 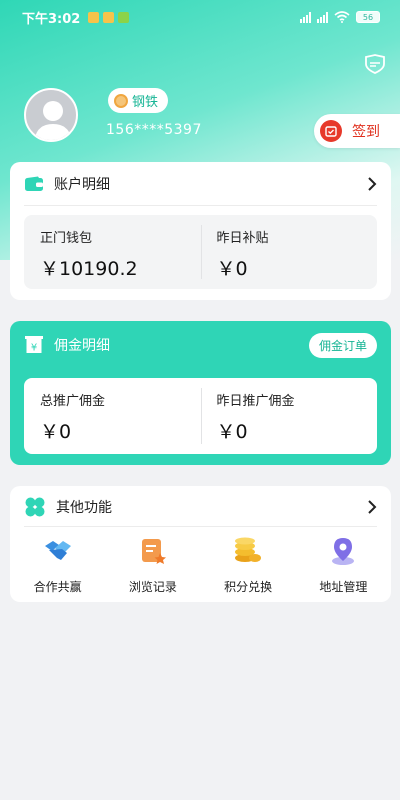 I want to click on yesterday-commission-stat: 昨日推广佣金 ￥0, so click(x=289, y=416).